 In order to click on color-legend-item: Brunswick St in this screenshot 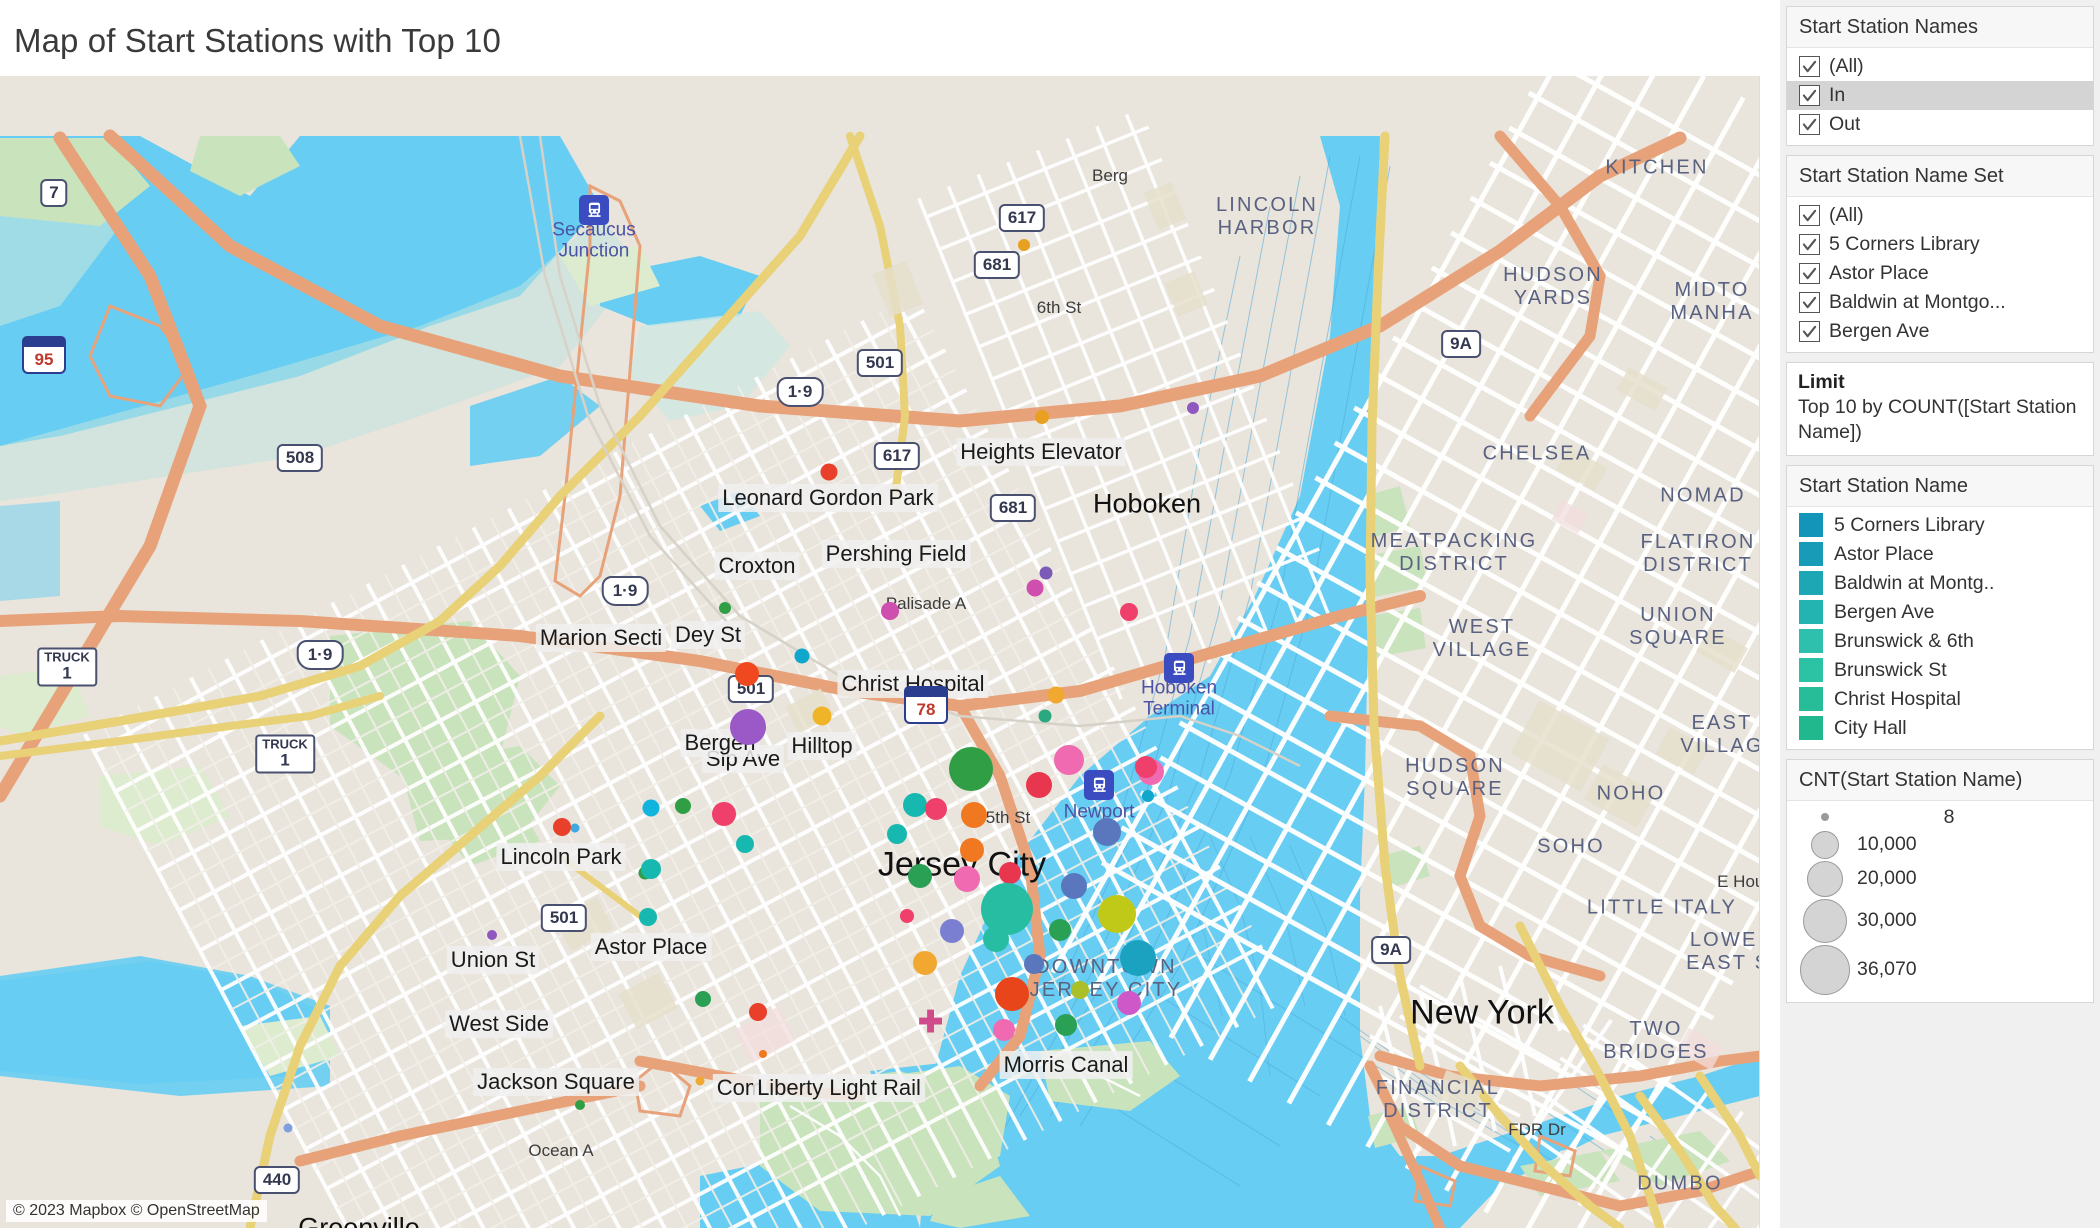, I will do `click(1940, 670)`.